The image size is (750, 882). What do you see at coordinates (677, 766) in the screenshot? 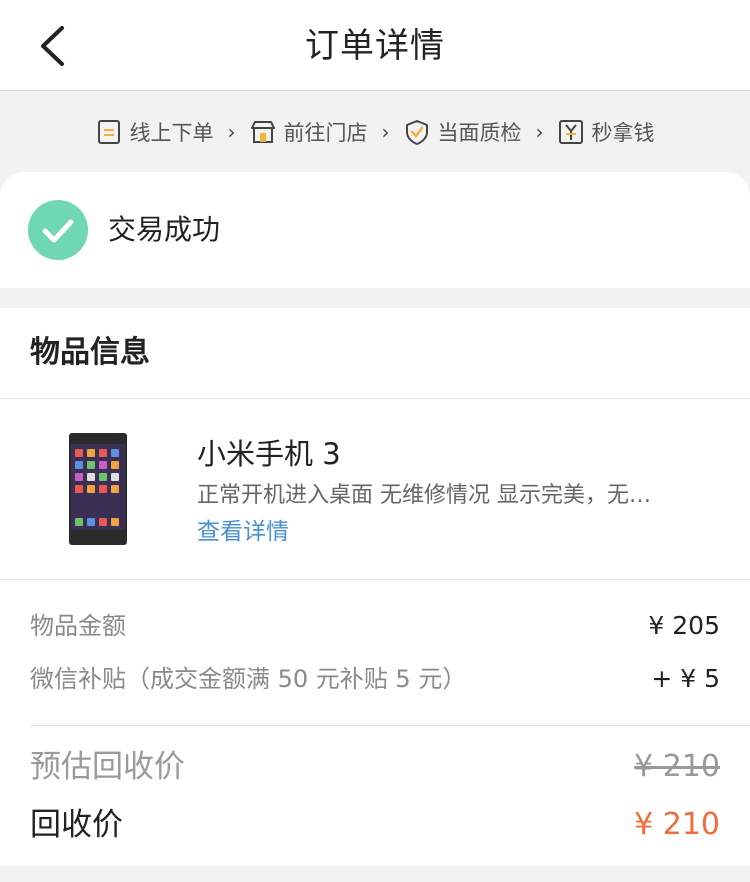
I see `estimated-price-value: ¥ 210` at bounding box center [677, 766].